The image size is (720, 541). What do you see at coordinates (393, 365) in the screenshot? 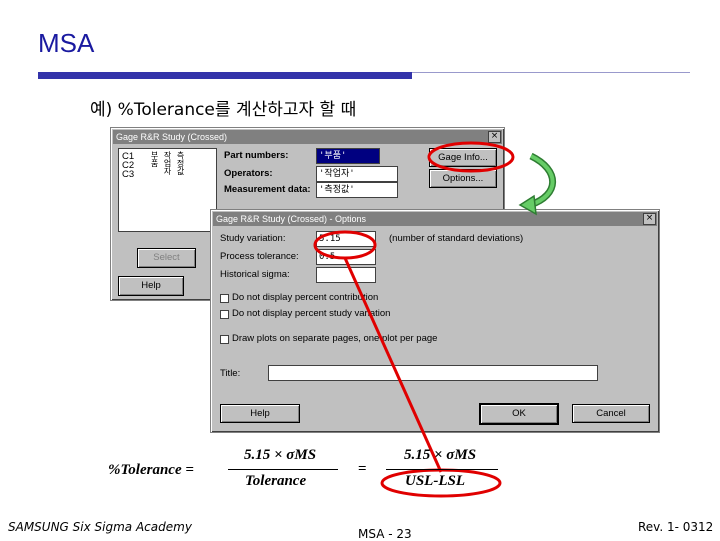
I see `connector-line` at bounding box center [393, 365].